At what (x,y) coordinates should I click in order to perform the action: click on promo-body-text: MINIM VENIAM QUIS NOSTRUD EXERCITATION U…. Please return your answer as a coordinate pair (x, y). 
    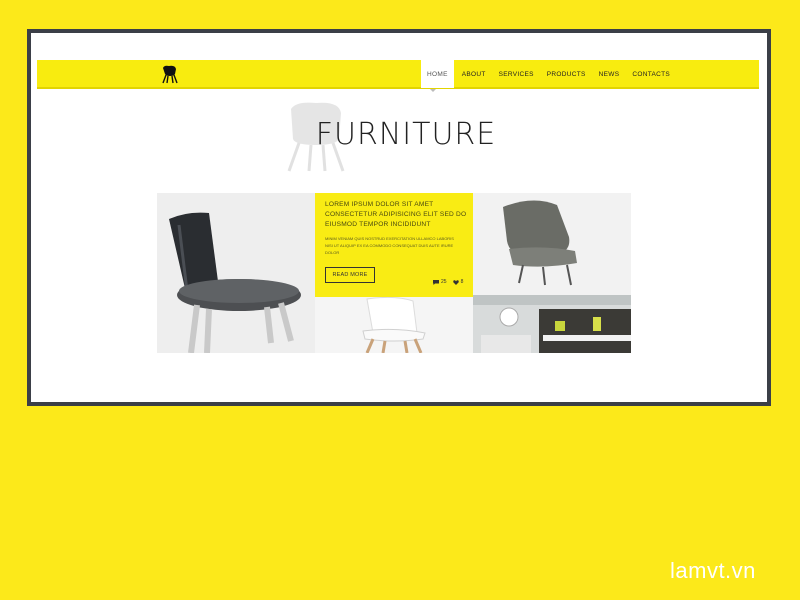
    Looking at the image, I should click on (389, 245).